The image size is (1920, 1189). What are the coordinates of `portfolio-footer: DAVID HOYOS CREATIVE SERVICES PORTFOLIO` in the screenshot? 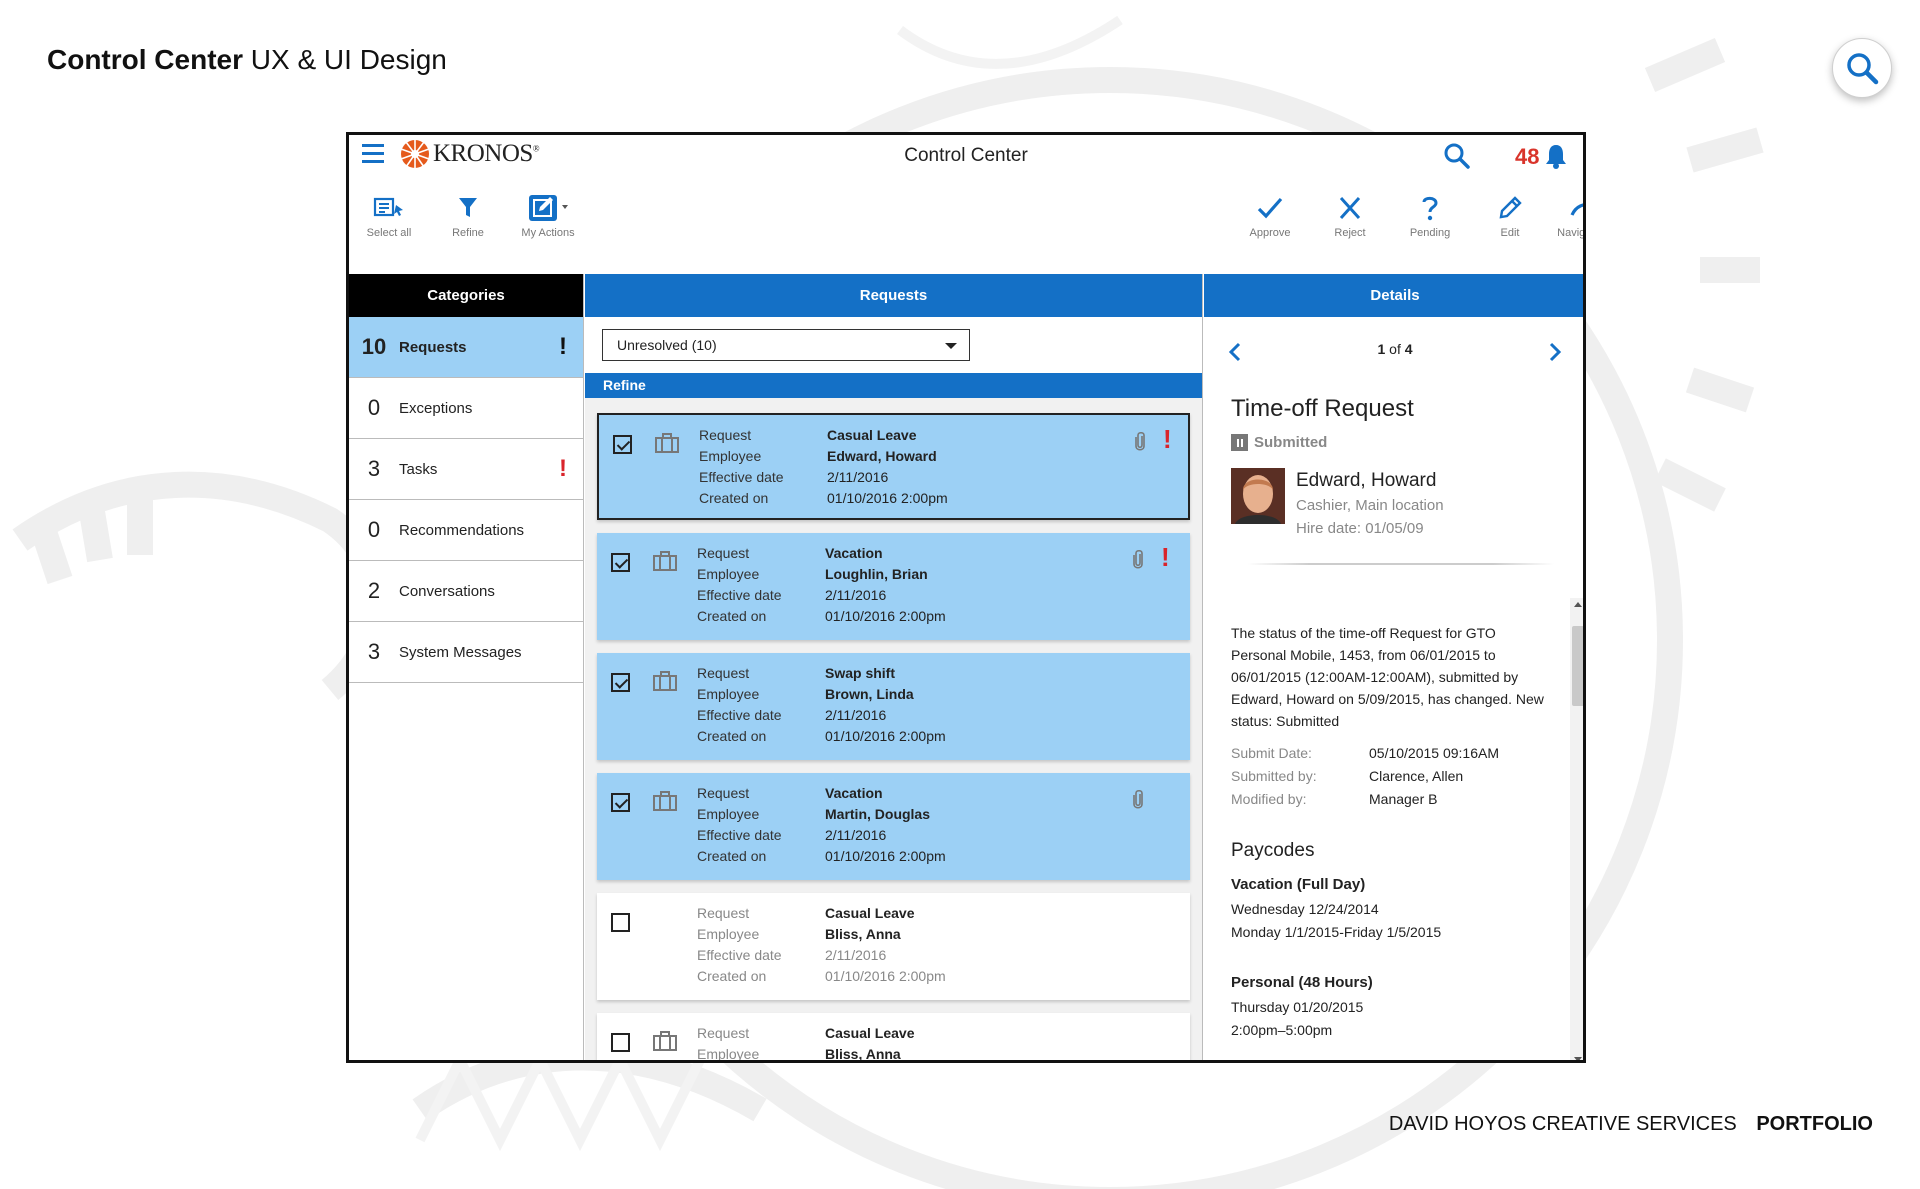 It's located at (1631, 1124).